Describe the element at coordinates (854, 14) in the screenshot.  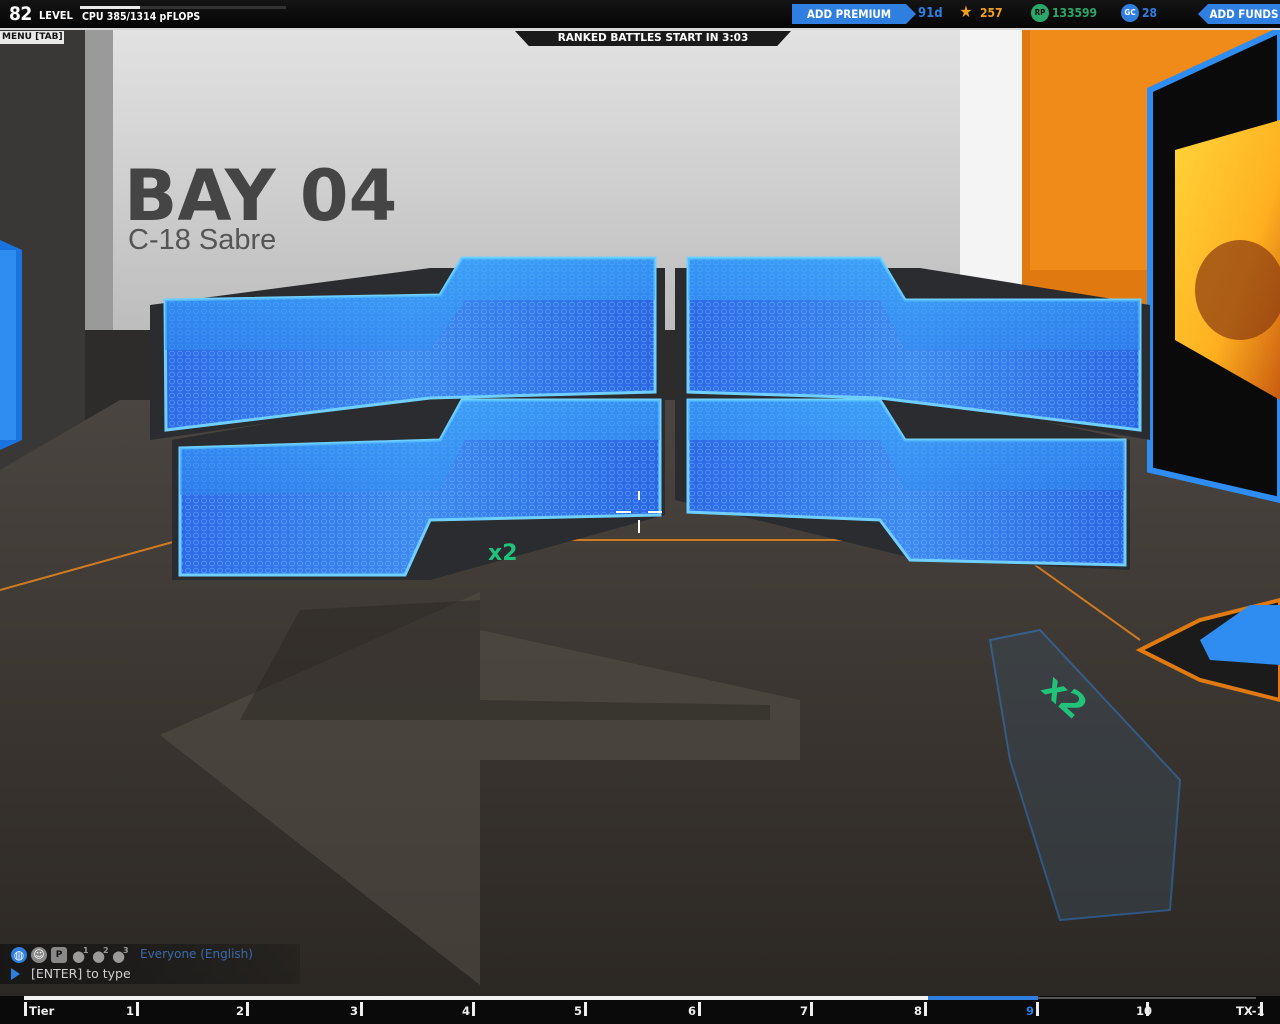
I see `add-premium-button: ADD PREMIUM` at that location.